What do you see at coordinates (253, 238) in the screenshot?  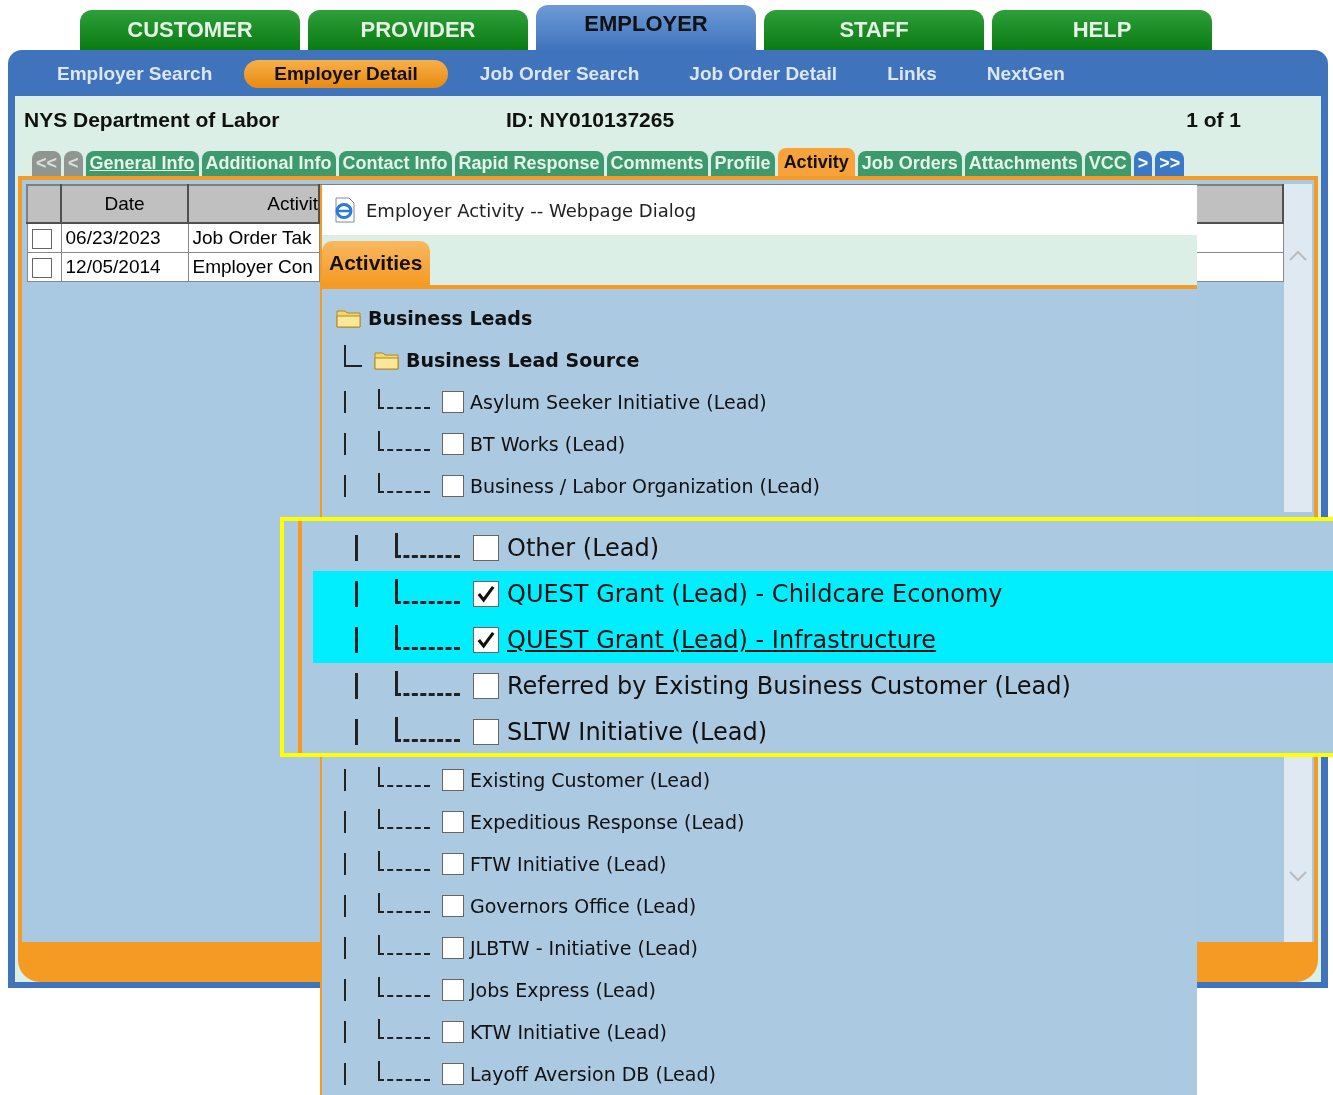 I see `table-cell: Job Order Tak` at bounding box center [253, 238].